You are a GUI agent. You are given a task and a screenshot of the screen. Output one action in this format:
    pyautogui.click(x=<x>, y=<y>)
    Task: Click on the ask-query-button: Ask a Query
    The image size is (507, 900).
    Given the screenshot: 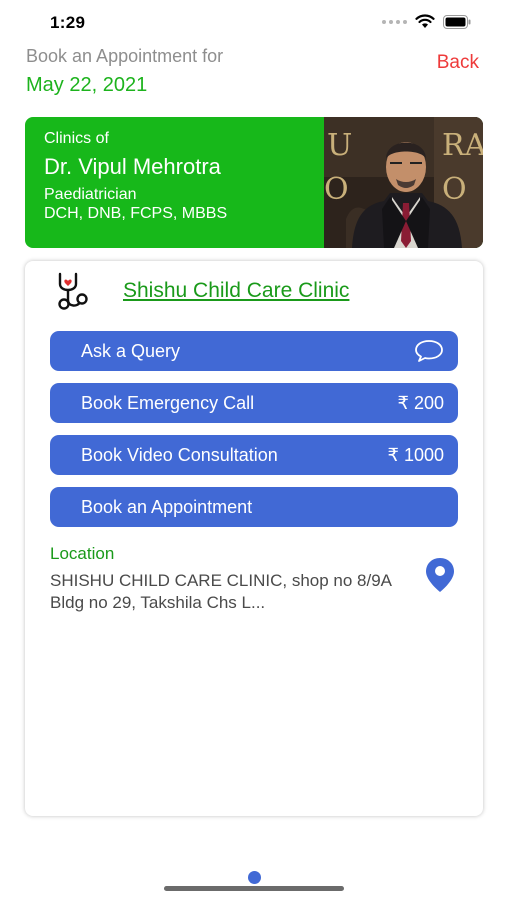 What is the action you would take?
    pyautogui.click(x=254, y=351)
    